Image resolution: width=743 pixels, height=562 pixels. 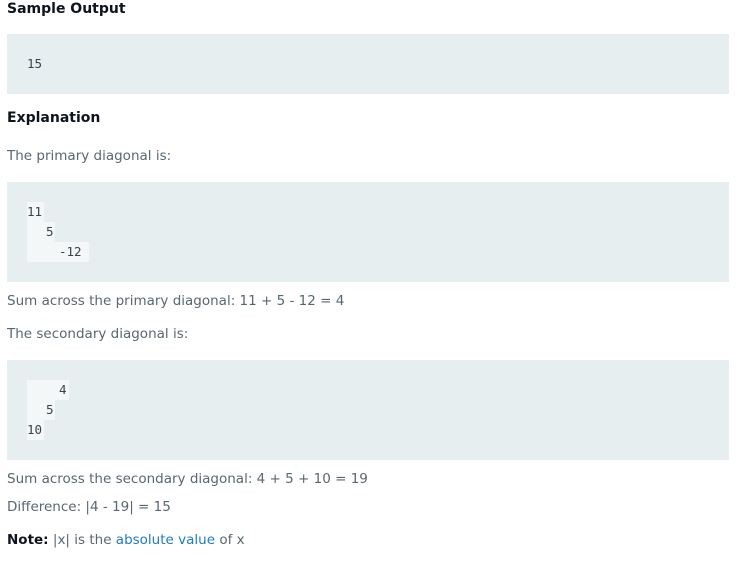 What do you see at coordinates (41, 232) in the screenshot?
I see `primary-line-2: 5` at bounding box center [41, 232].